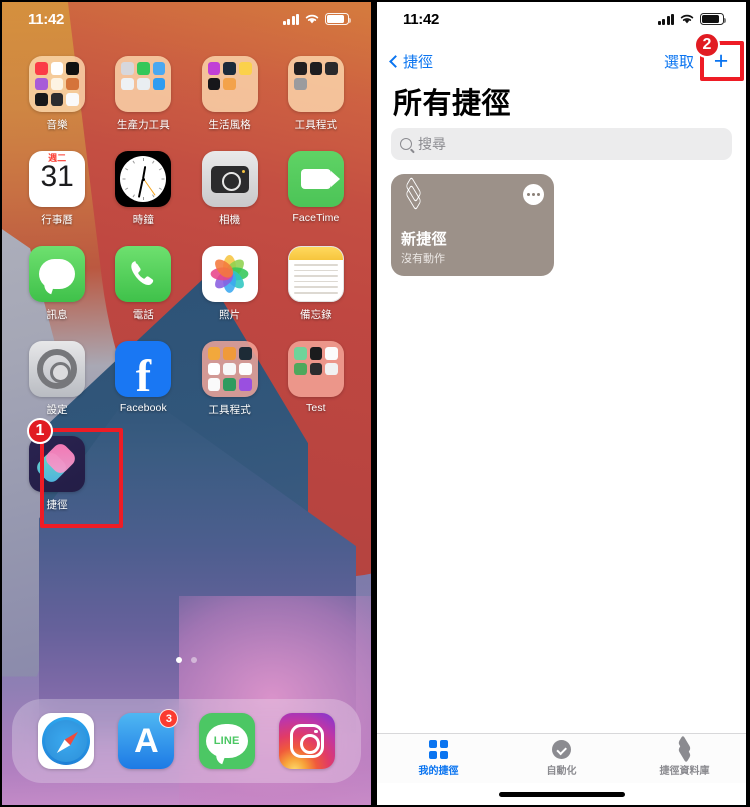 The width and height of the screenshot is (750, 807). Describe the element at coordinates (679, 61) in the screenshot. I see `select-button: 選取` at that location.